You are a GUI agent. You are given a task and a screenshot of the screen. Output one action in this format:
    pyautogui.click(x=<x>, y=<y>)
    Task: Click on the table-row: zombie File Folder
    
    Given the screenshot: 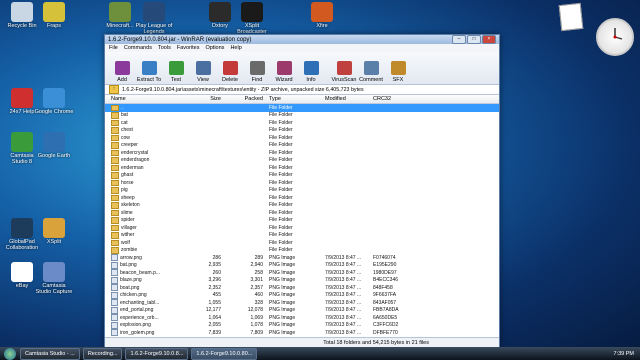 What is the action you would take?
    pyautogui.click(x=302, y=251)
    